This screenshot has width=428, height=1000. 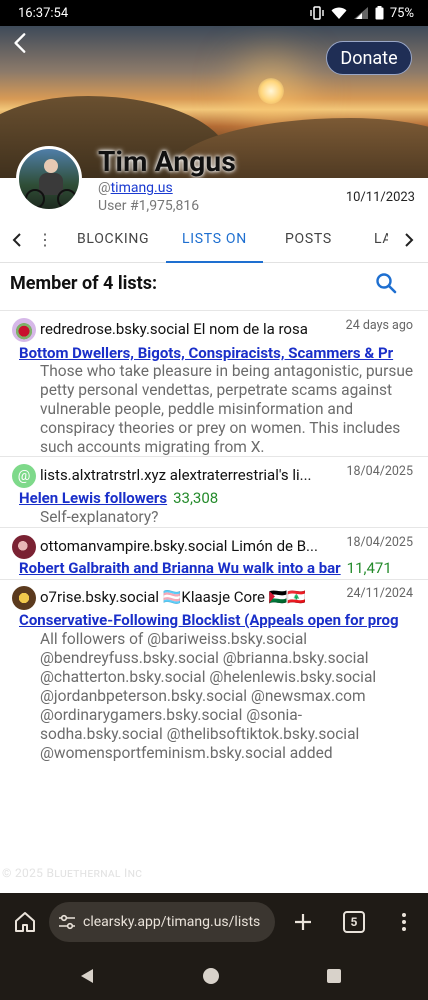 I want to click on tab-blocking: BLOCKING, so click(x=113, y=239).